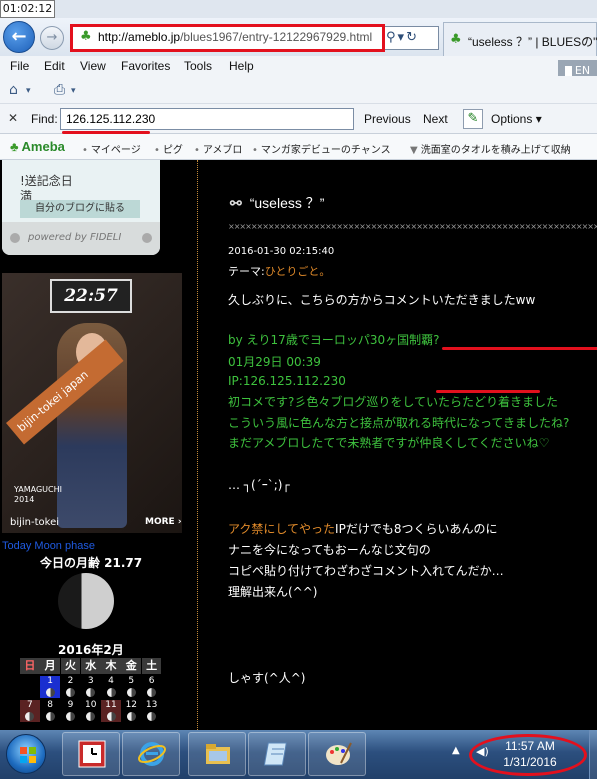  What do you see at coordinates (235, 381) in the screenshot?
I see `ip-label: IP:` at bounding box center [235, 381].